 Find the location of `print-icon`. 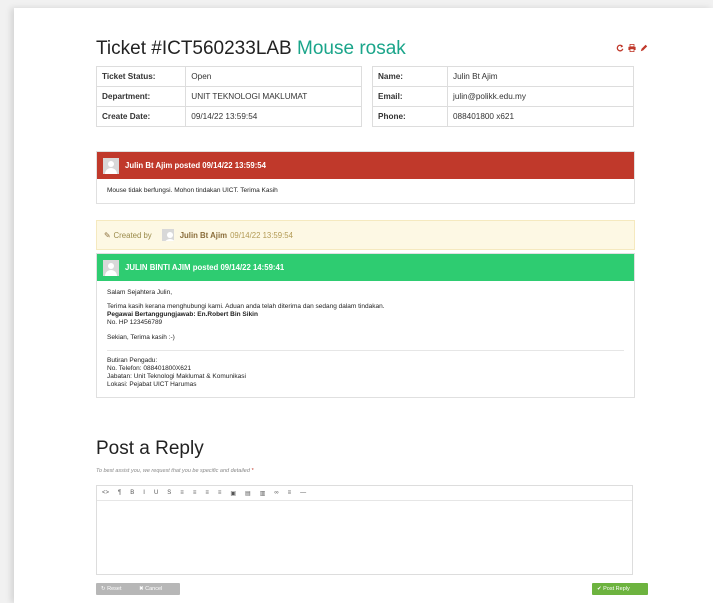

print-icon is located at coordinates (632, 48).